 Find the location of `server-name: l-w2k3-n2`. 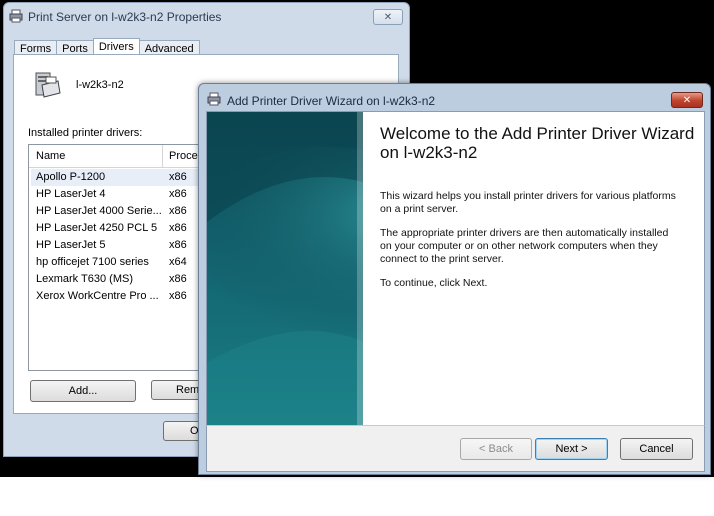

server-name: l-w2k3-n2 is located at coordinates (100, 85).